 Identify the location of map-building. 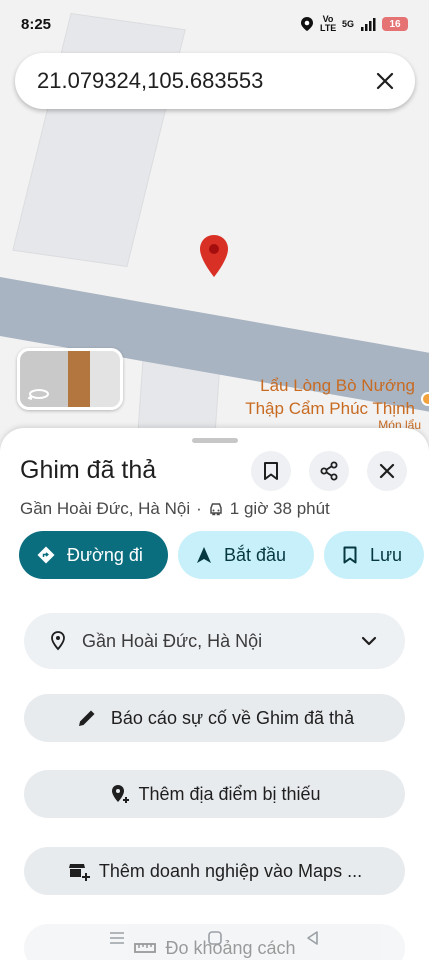
(99, 140).